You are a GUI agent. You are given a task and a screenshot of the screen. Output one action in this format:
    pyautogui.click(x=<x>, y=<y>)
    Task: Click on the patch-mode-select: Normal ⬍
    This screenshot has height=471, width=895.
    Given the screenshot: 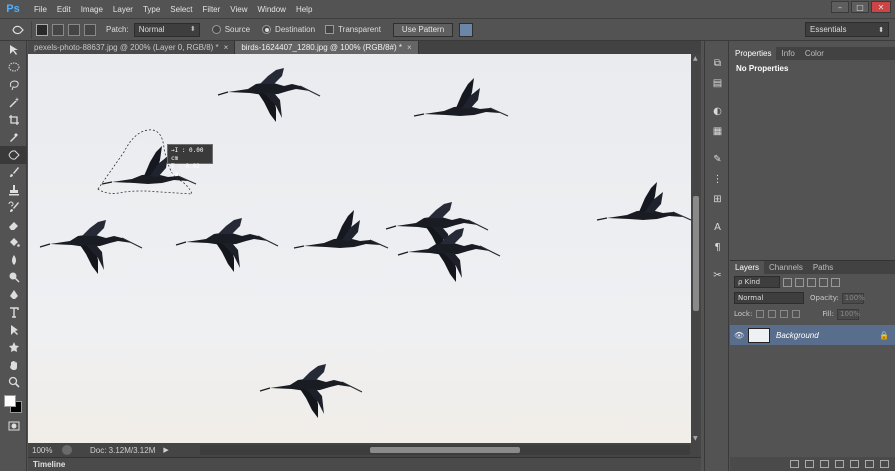 What is the action you would take?
    pyautogui.click(x=166, y=29)
    